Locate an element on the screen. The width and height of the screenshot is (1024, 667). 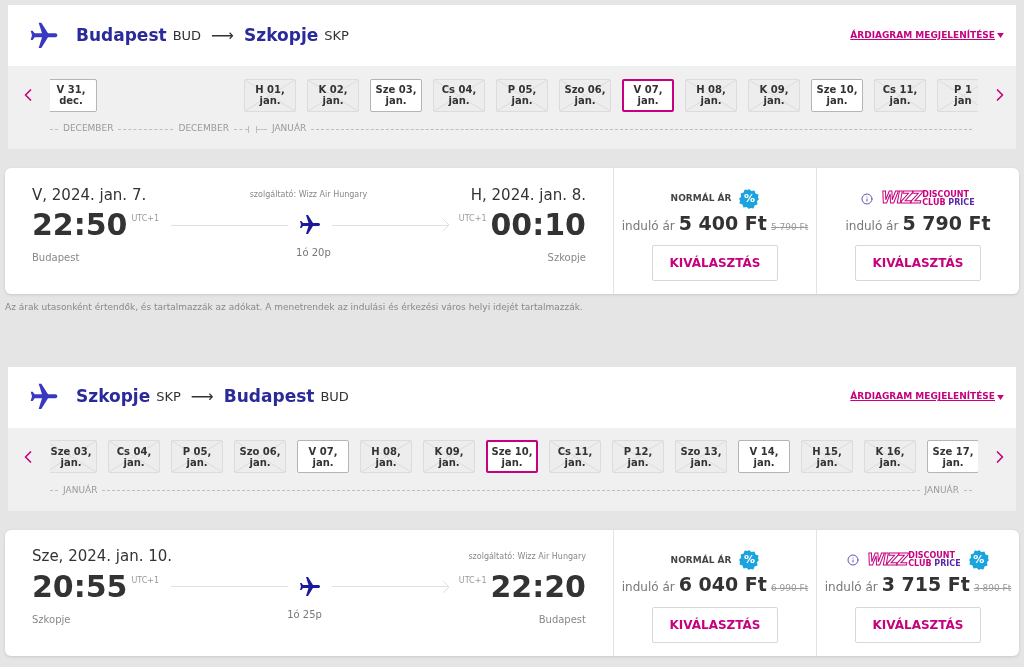
date-tile: V 14, jan. is located at coordinates (764, 456).